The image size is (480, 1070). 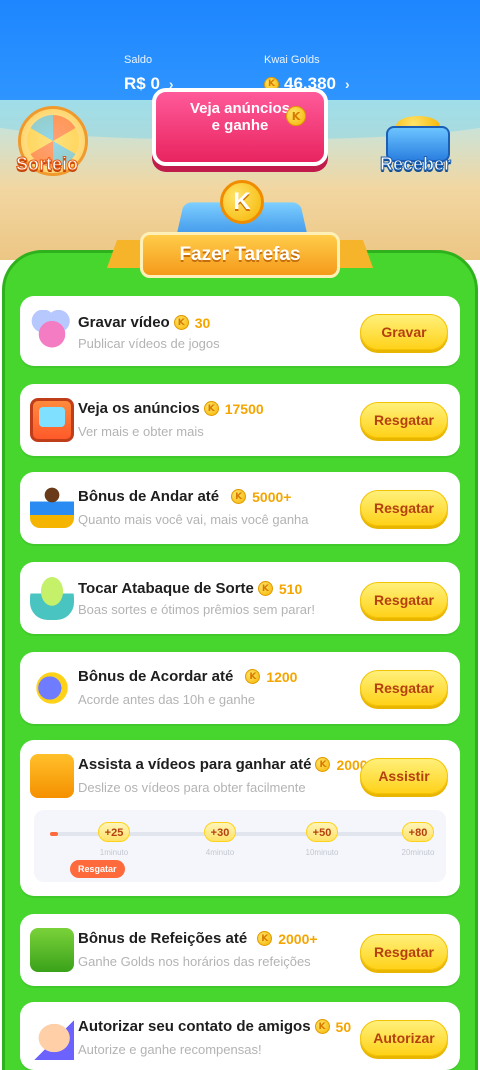 I want to click on tv-icon, so click(x=52, y=420).